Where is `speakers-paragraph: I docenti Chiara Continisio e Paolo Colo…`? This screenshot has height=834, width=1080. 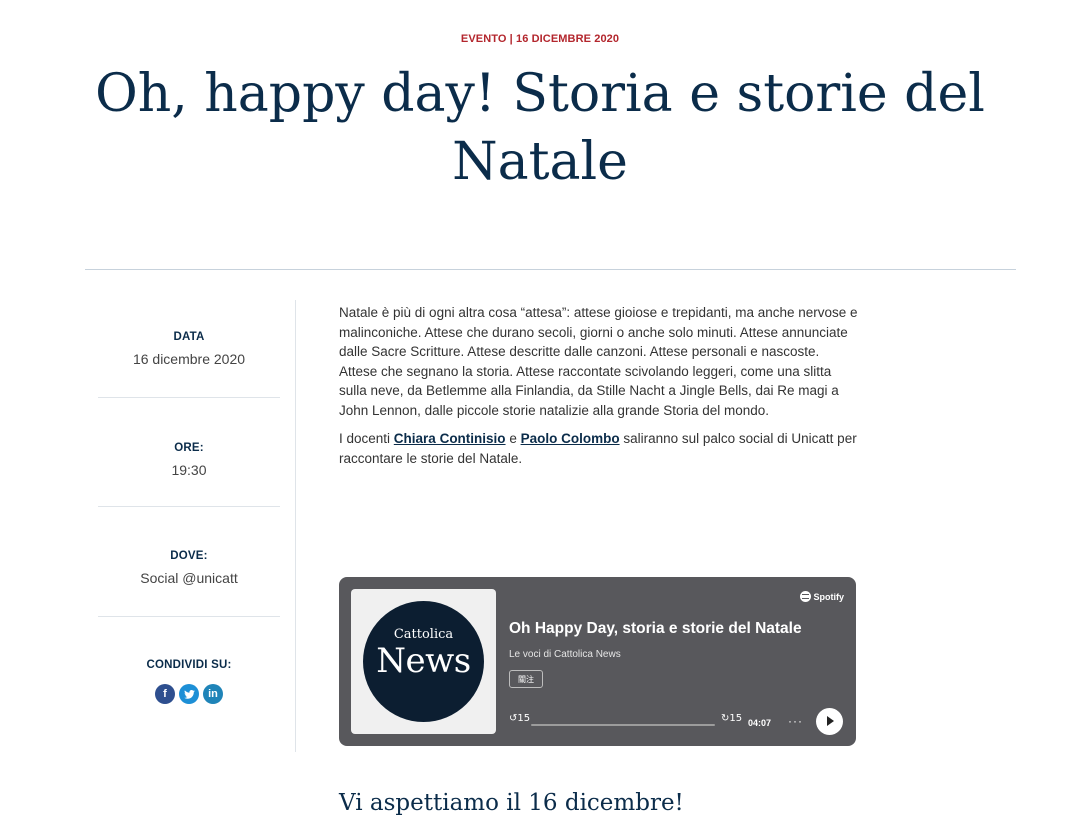
speakers-paragraph: I docenti Chiara Continisio e Paolo Colo… is located at coordinates (599, 448).